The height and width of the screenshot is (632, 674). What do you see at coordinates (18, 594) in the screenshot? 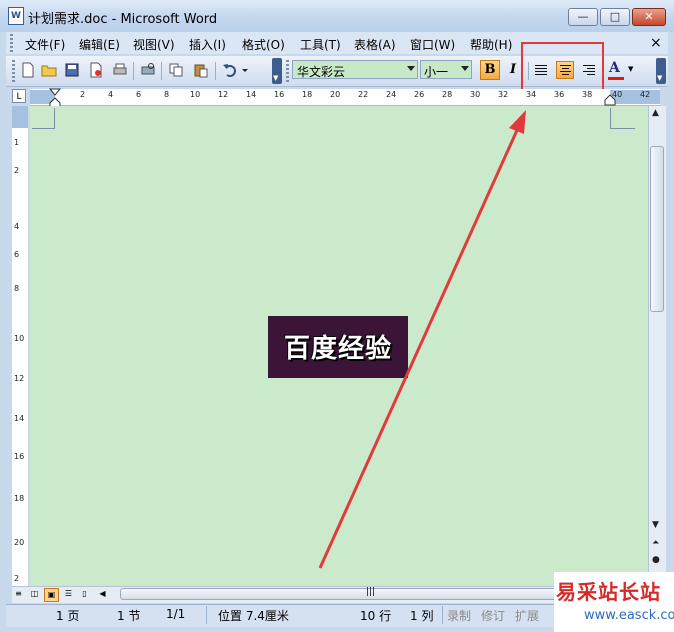
I see `normal-view-icon: ≡` at bounding box center [18, 594].